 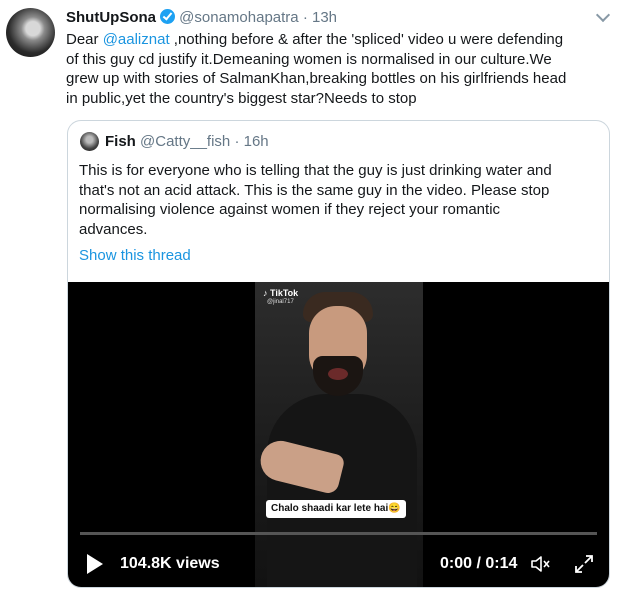 I want to click on person-mouth, so click(x=338, y=374).